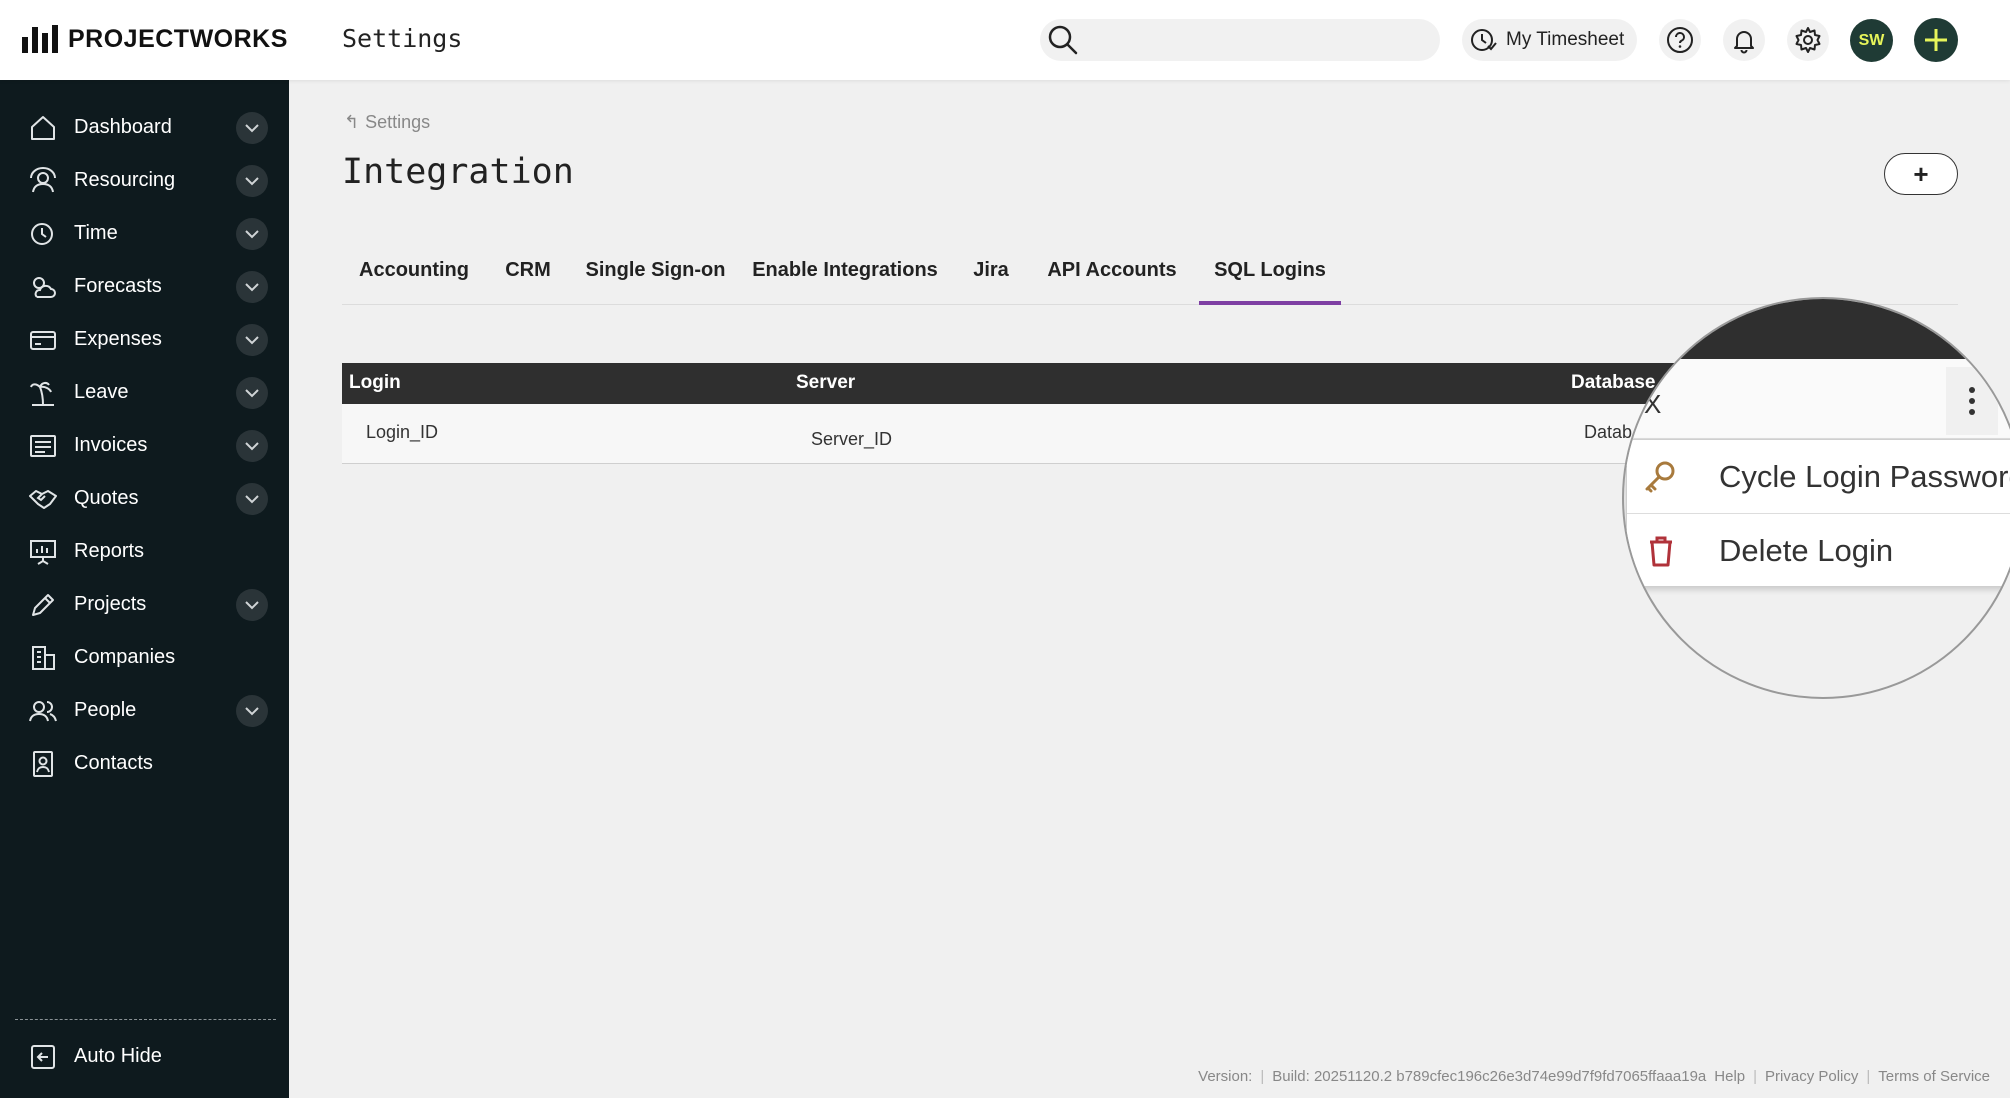  I want to click on invoice-icon, so click(43, 446).